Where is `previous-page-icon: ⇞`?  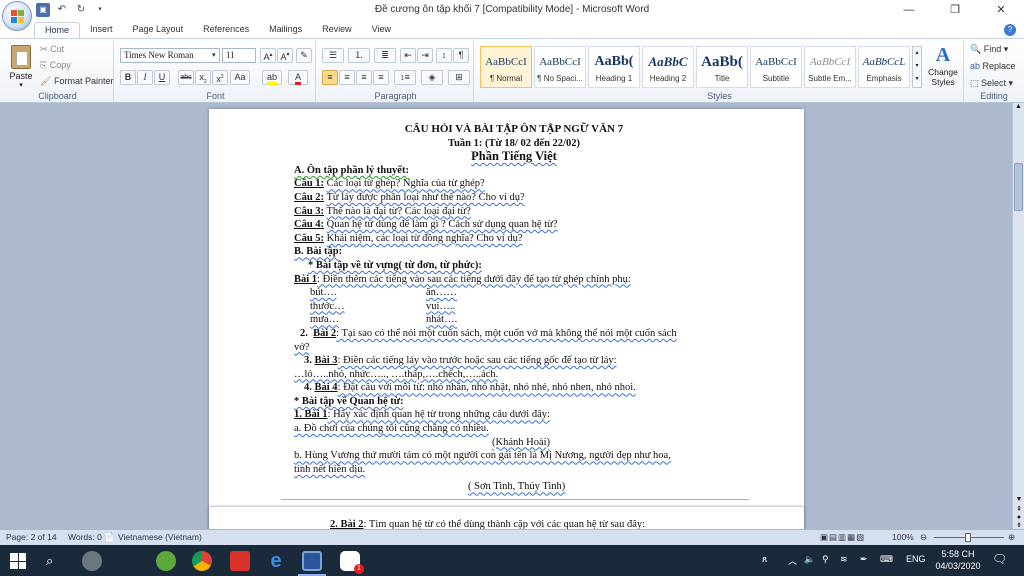
previous-page-icon: ⇞ is located at coordinates (1018, 509).